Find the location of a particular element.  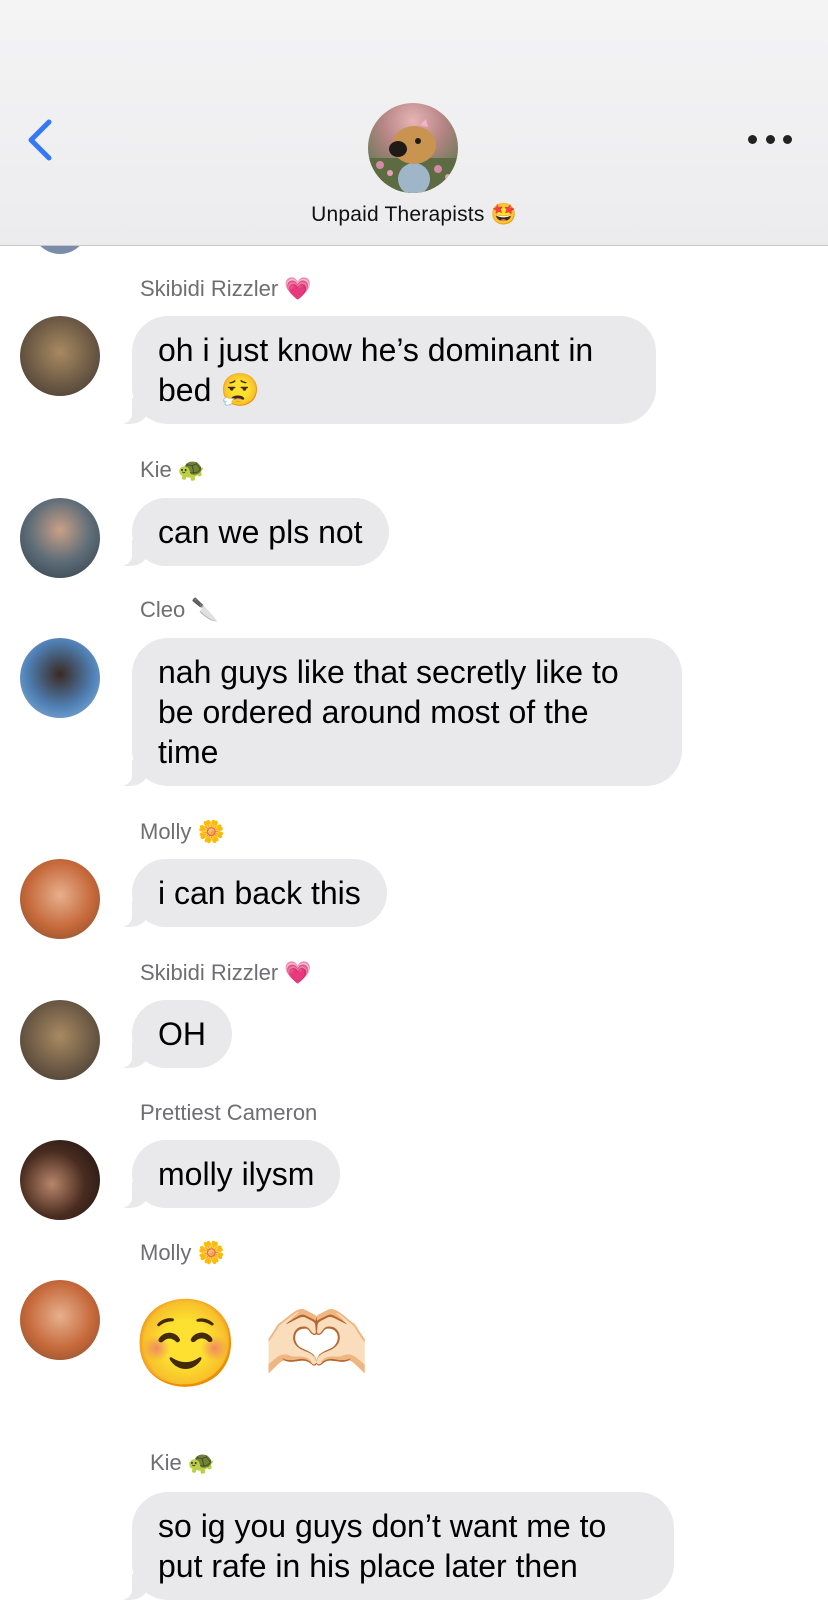

group-avatar is located at coordinates (413, 148).